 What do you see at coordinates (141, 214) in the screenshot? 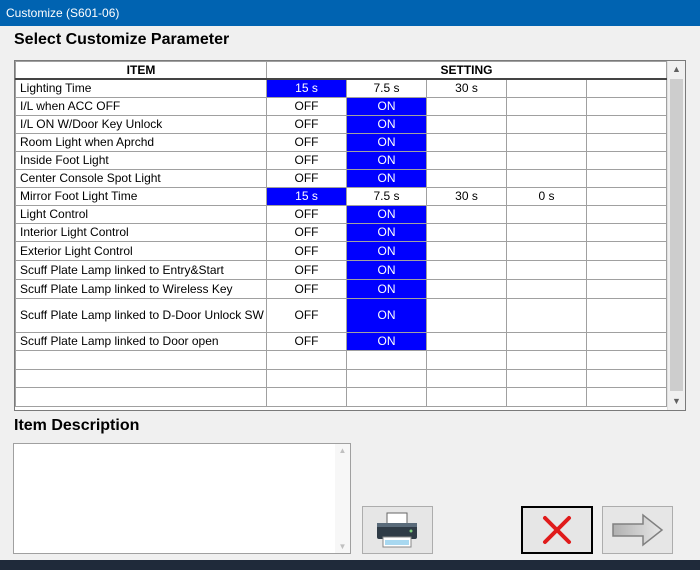
I see `row-label: Light Control` at bounding box center [141, 214].